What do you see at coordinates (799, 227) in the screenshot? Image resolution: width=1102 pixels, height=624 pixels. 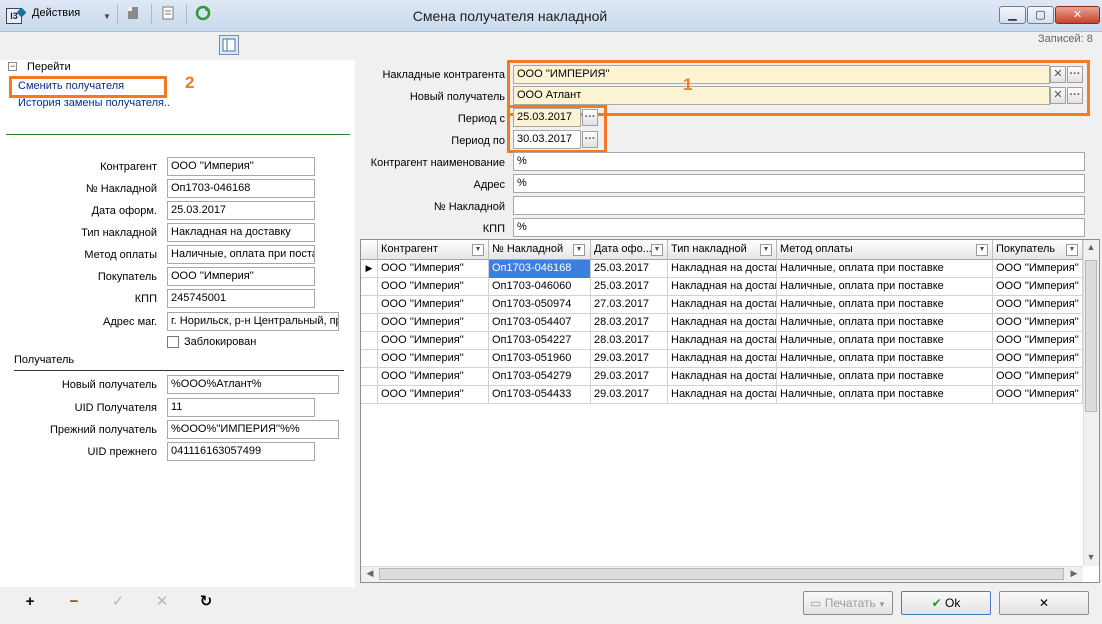 I see `kpp-input: %` at bounding box center [799, 227].